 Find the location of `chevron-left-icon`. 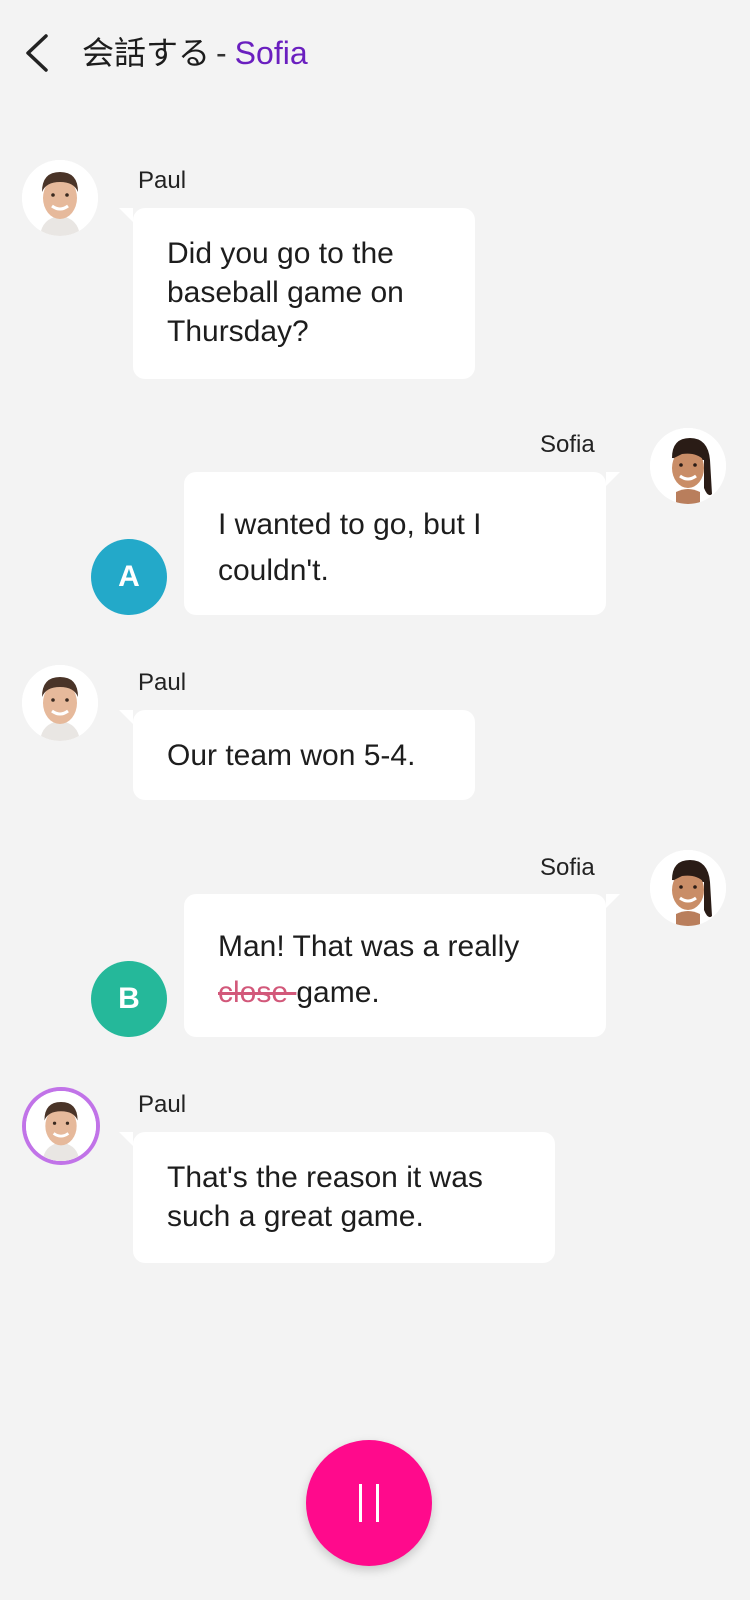

chevron-left-icon is located at coordinates (37, 53).